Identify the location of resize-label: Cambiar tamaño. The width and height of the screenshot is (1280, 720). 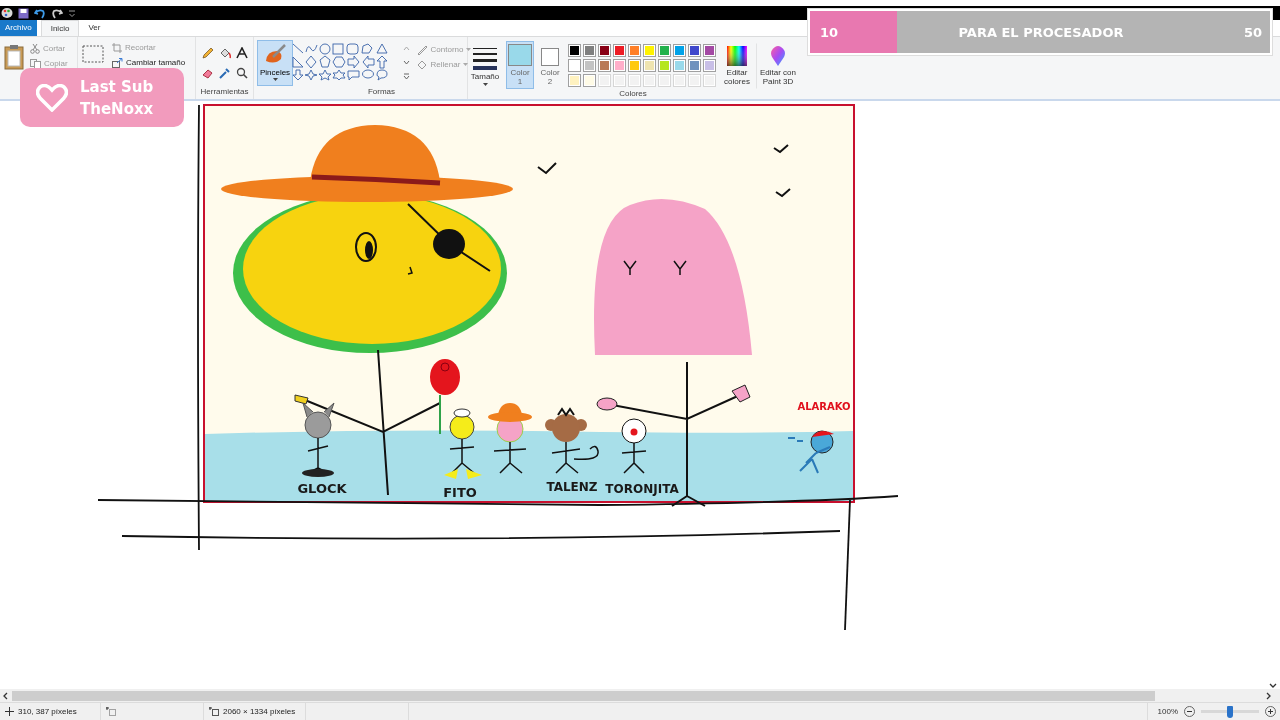
(156, 63).